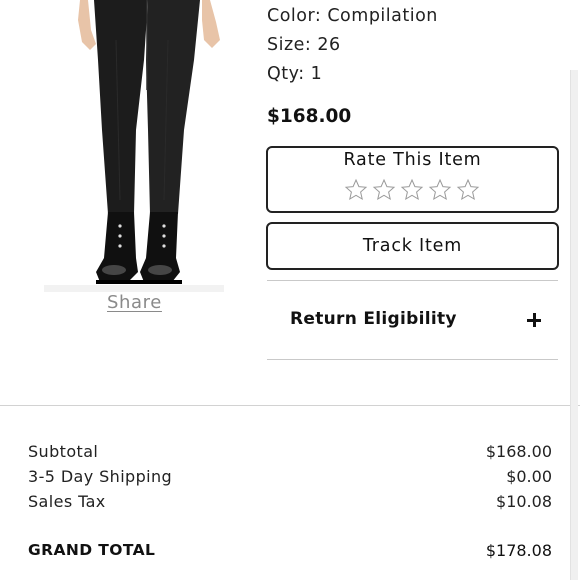 This screenshot has height=580, width=580. Describe the element at coordinates (529, 476) in the screenshot. I see `shipping-value: $0.00` at that location.